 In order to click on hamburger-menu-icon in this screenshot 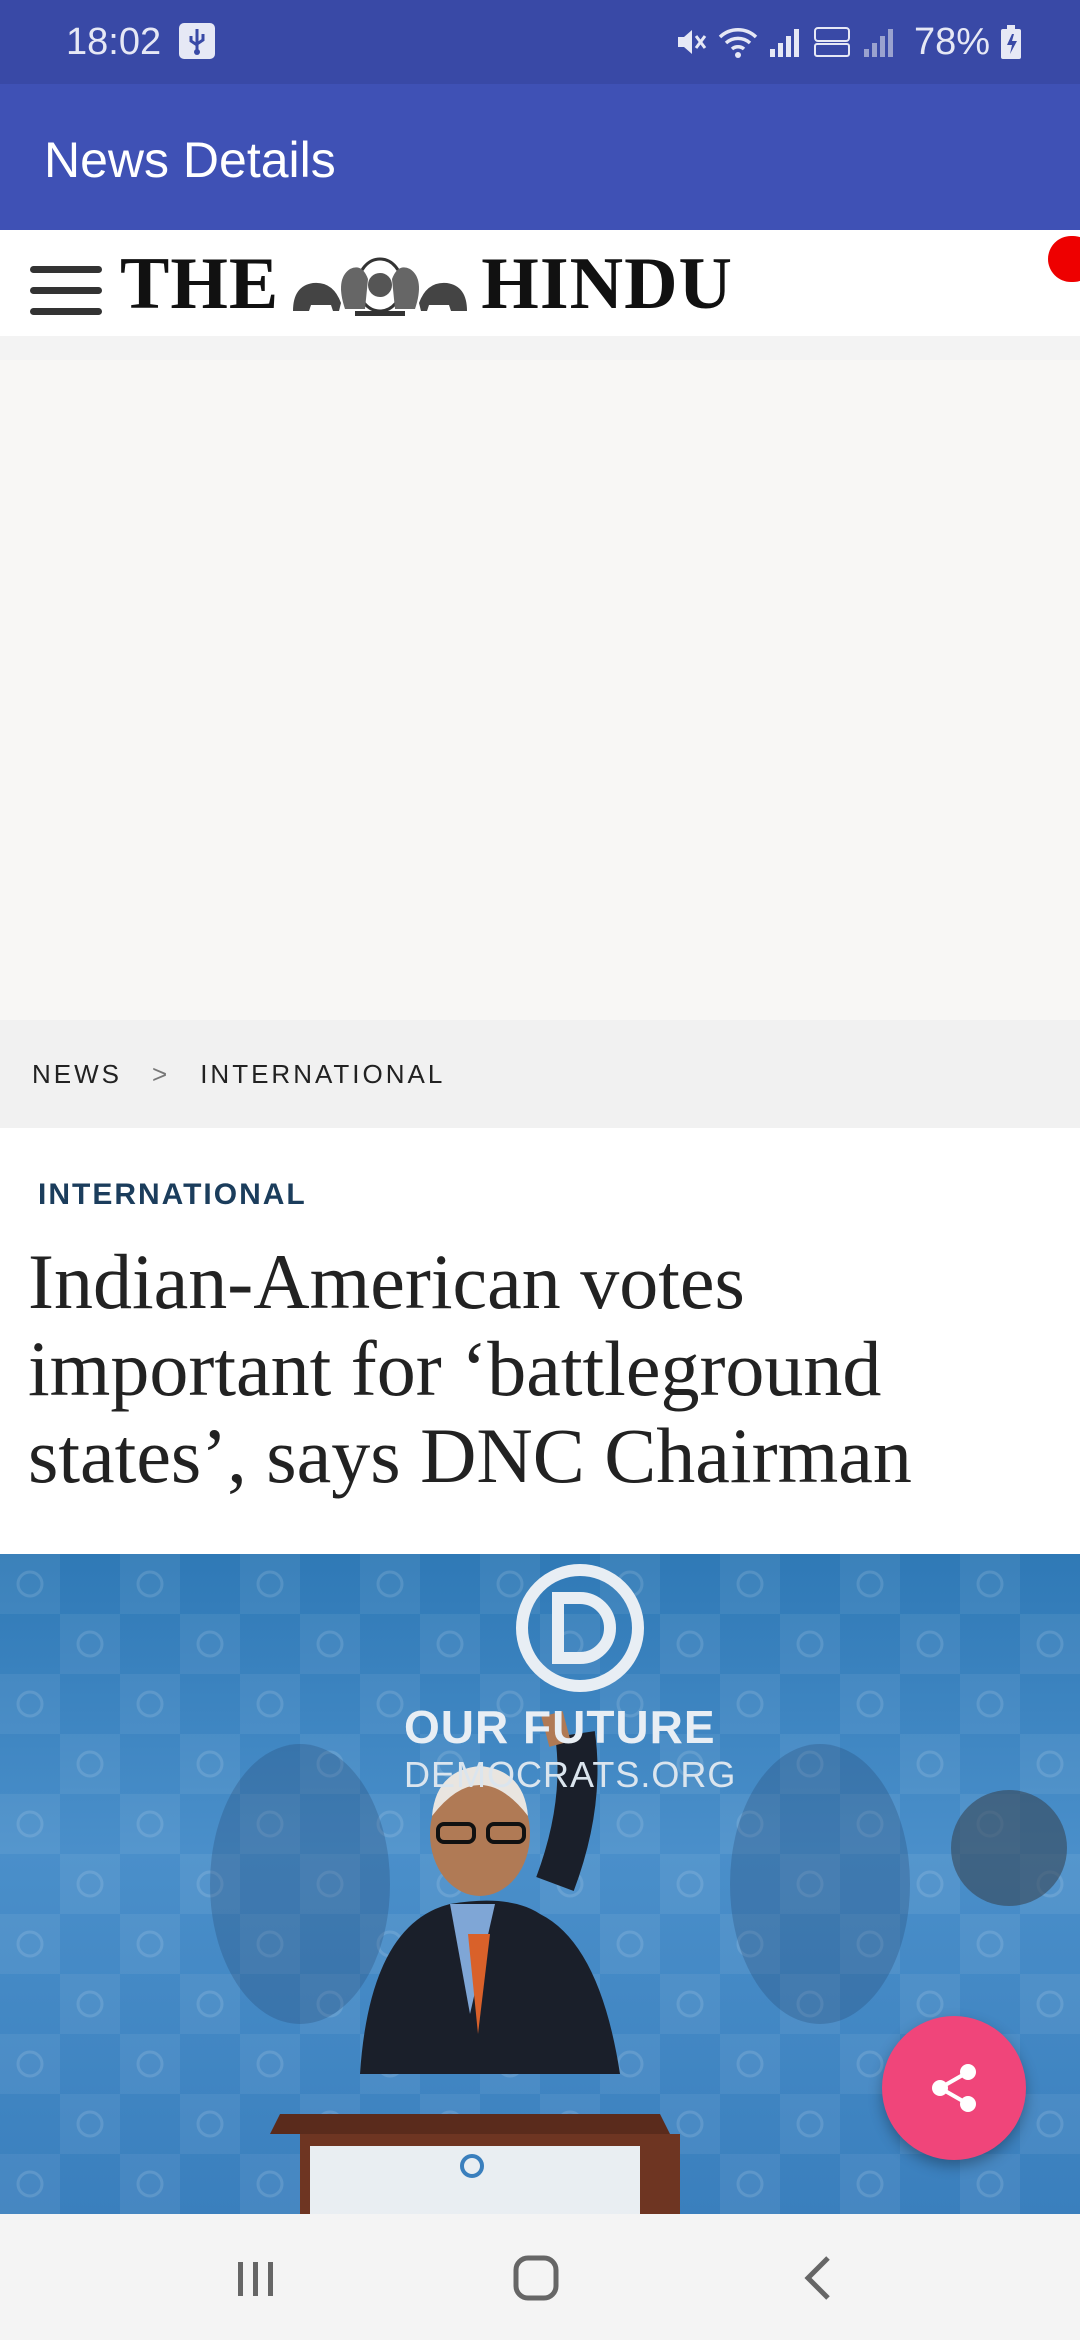, I will do `click(66, 292)`.